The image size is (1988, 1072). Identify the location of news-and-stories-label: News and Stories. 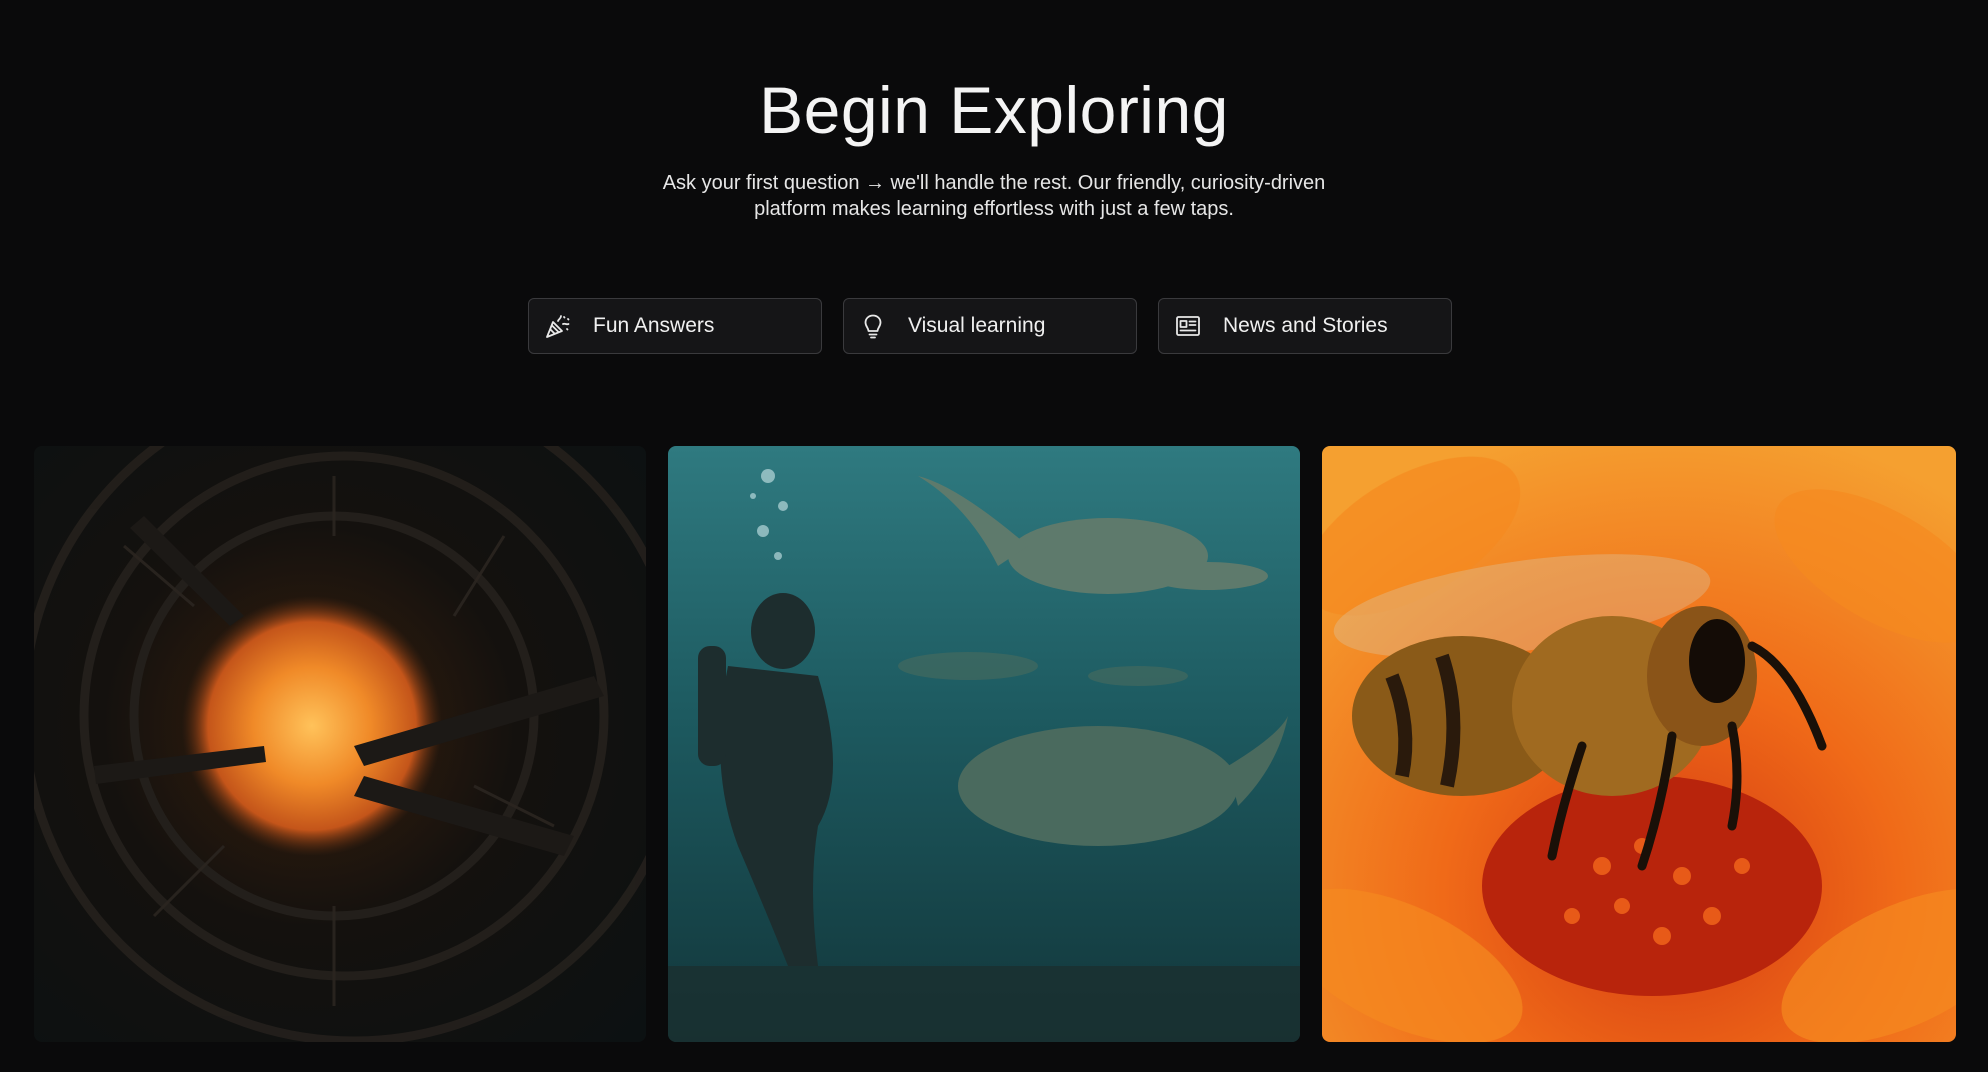
(1305, 325).